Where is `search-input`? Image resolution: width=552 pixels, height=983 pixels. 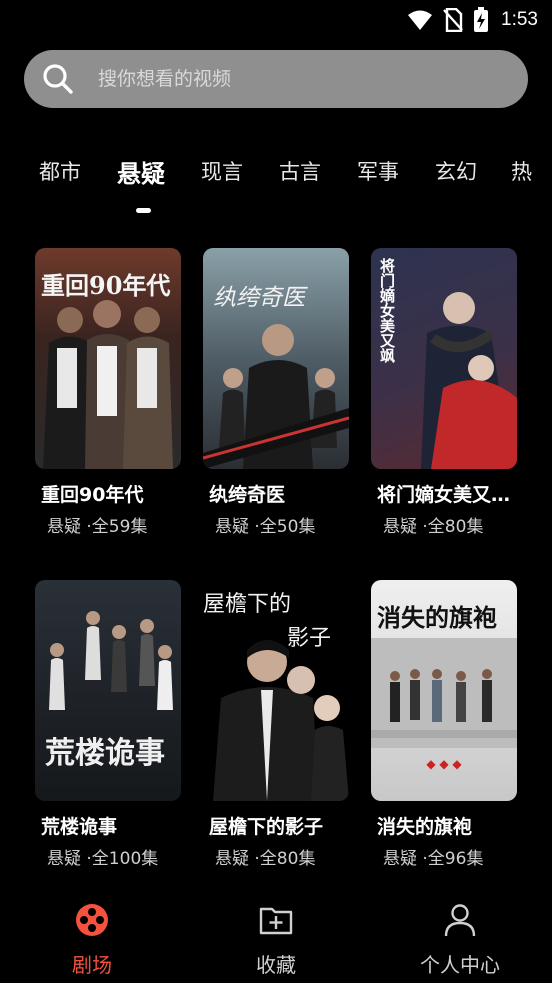
search-input is located at coordinates (288, 79).